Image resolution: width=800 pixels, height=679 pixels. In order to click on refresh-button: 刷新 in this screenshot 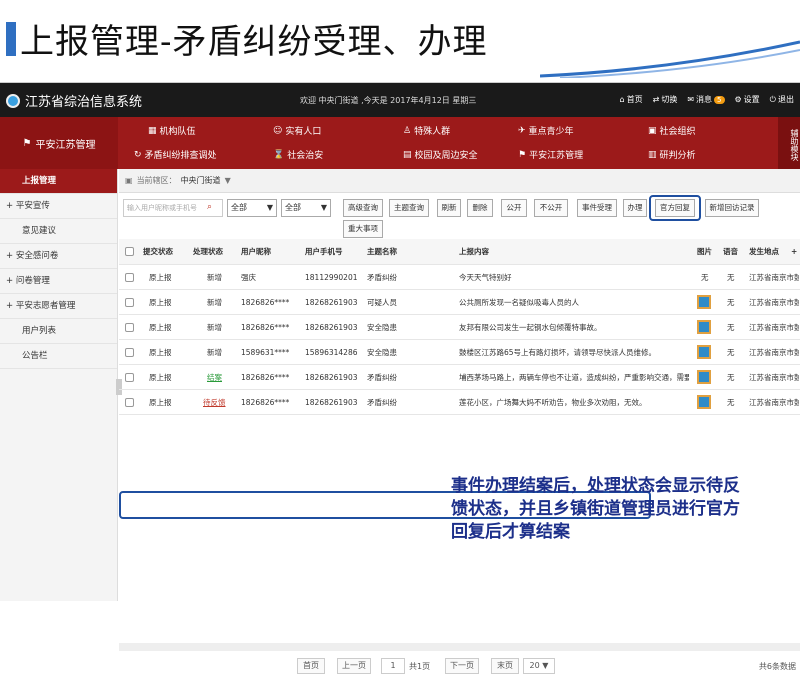, I will do `click(449, 208)`.